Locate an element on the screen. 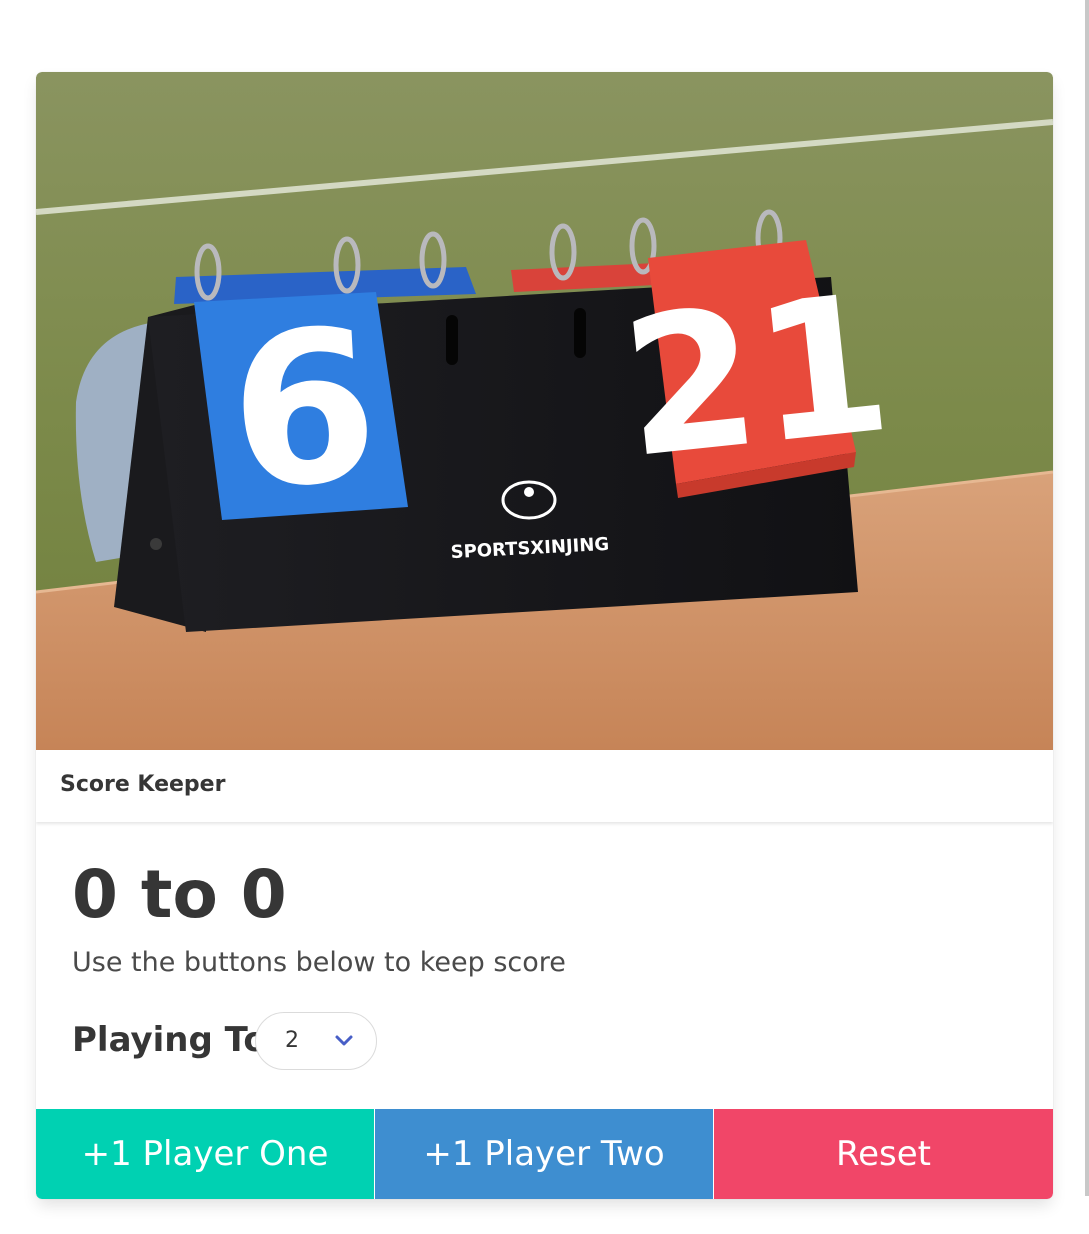  player-two-button: +1 Player Two is located at coordinates (544, 1154).